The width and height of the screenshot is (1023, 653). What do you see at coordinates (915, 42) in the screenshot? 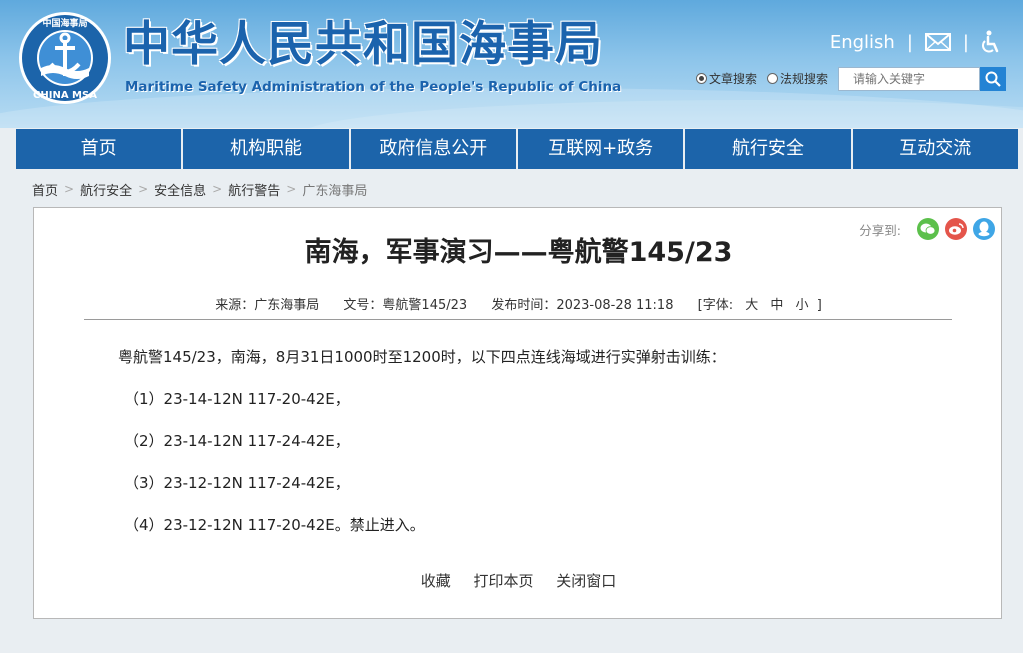
I see `top-links: English | |` at bounding box center [915, 42].